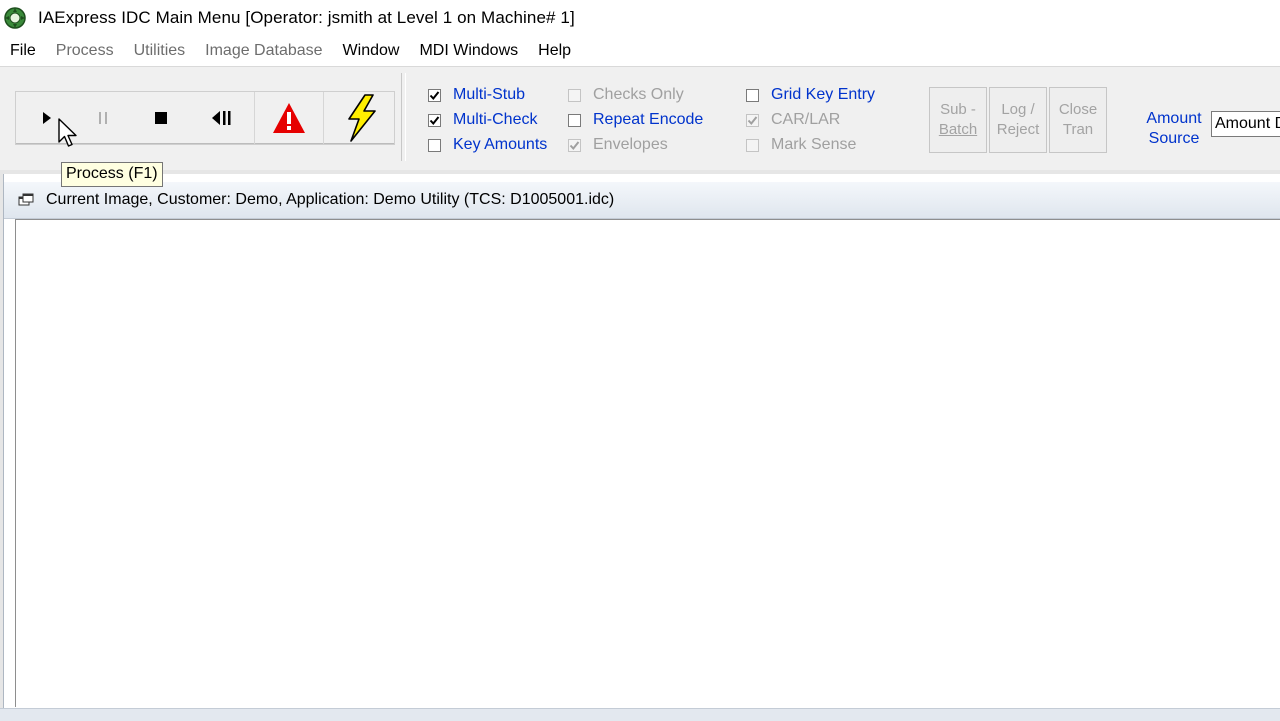  I want to click on menu-utilities: Utilities, so click(160, 51).